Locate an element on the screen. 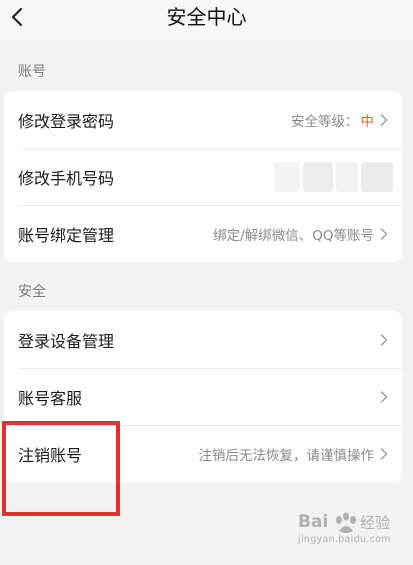 The width and height of the screenshot is (413, 565). change-phone-item: 修改手机号码 is located at coordinates (203, 176).